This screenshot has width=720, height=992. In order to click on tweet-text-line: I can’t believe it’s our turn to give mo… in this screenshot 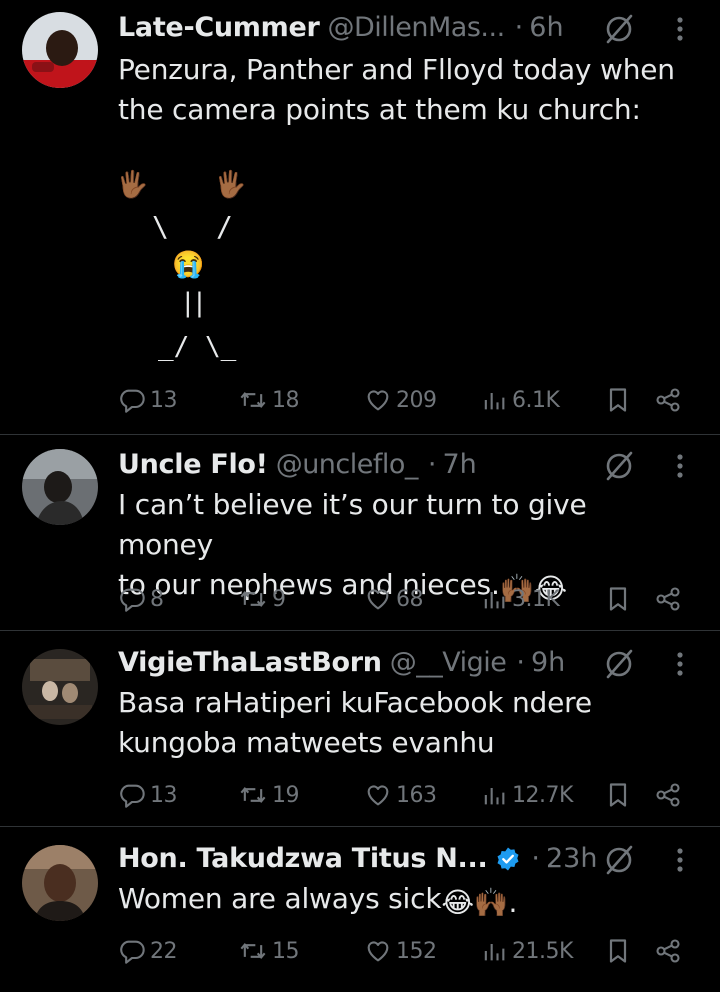, I will do `click(357, 524)`.